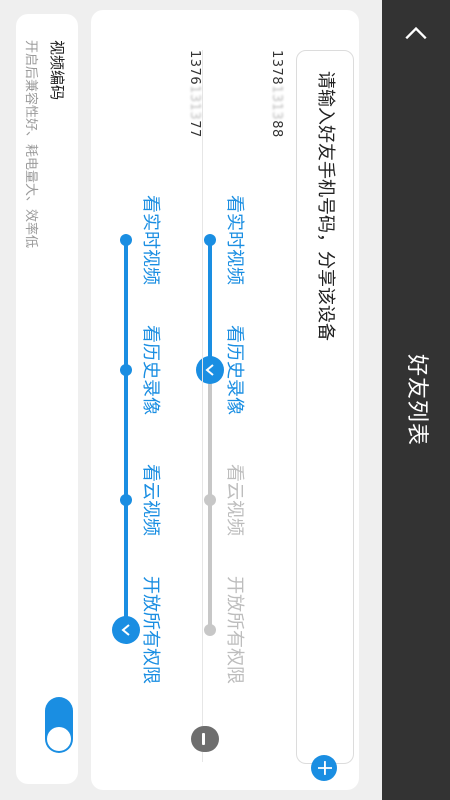  What do you see at coordinates (276, 68) in the screenshot?
I see `phone-prefix: 1378` at bounding box center [276, 68].